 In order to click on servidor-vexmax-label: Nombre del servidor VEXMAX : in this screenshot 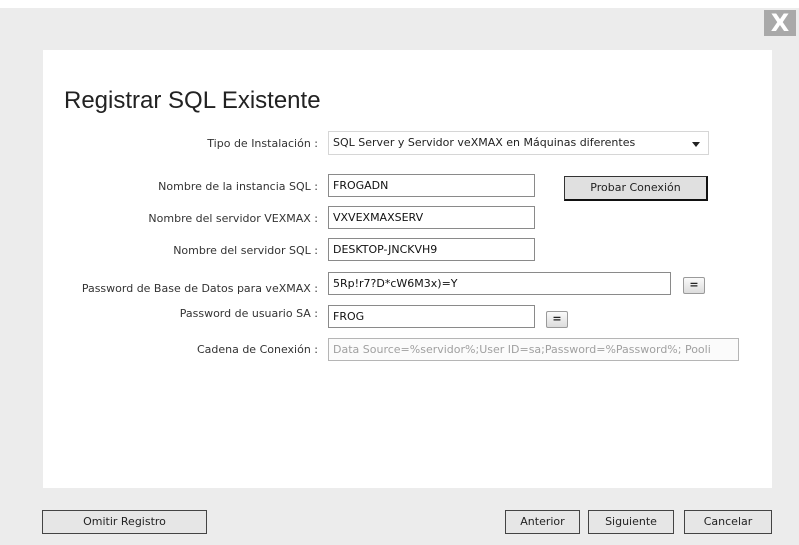, I will do `click(233, 218)`.